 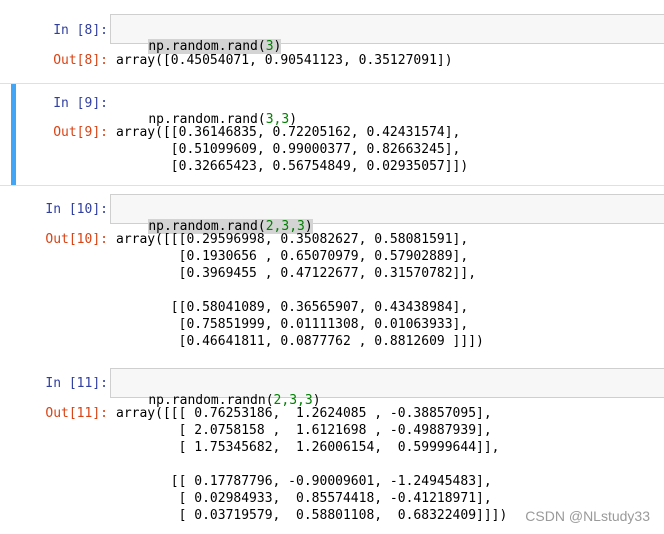 What do you see at coordinates (387, 34) in the screenshot?
I see `code-input: np.random.rand(3)` at bounding box center [387, 34].